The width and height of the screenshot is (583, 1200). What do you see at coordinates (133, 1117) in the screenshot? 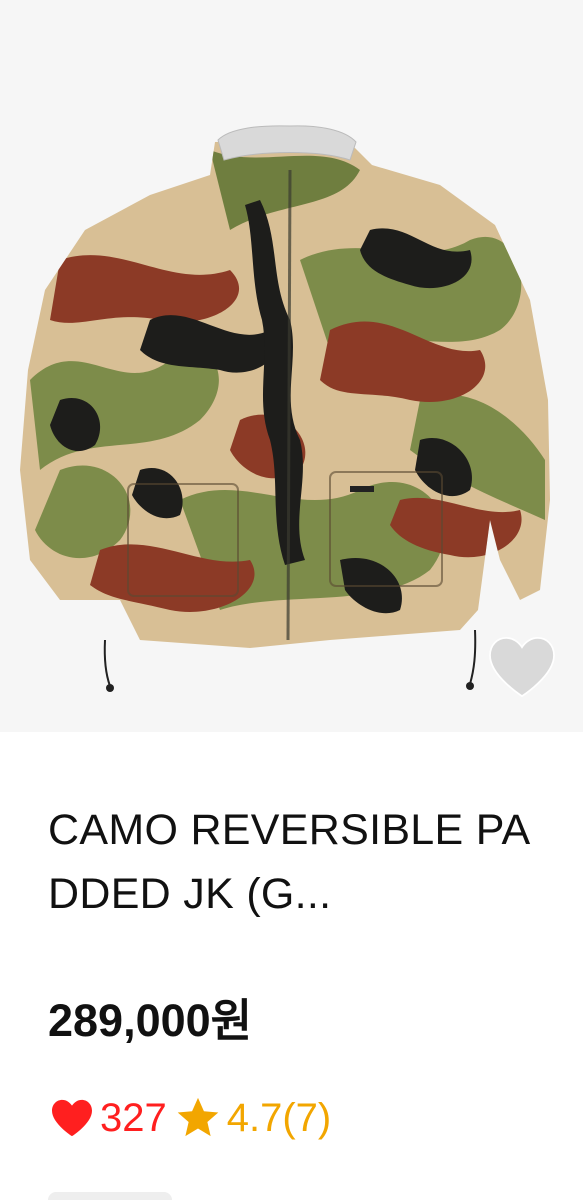
I see `likes-count: 327` at bounding box center [133, 1117].